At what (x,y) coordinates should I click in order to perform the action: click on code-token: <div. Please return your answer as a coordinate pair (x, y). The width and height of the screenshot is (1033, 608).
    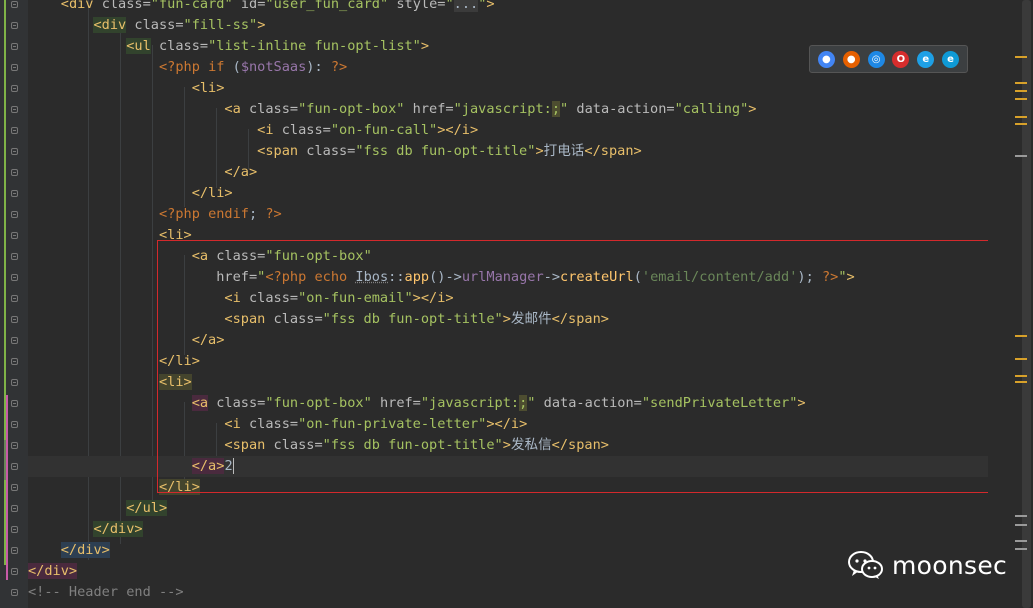
    Looking at the image, I should click on (110, 25).